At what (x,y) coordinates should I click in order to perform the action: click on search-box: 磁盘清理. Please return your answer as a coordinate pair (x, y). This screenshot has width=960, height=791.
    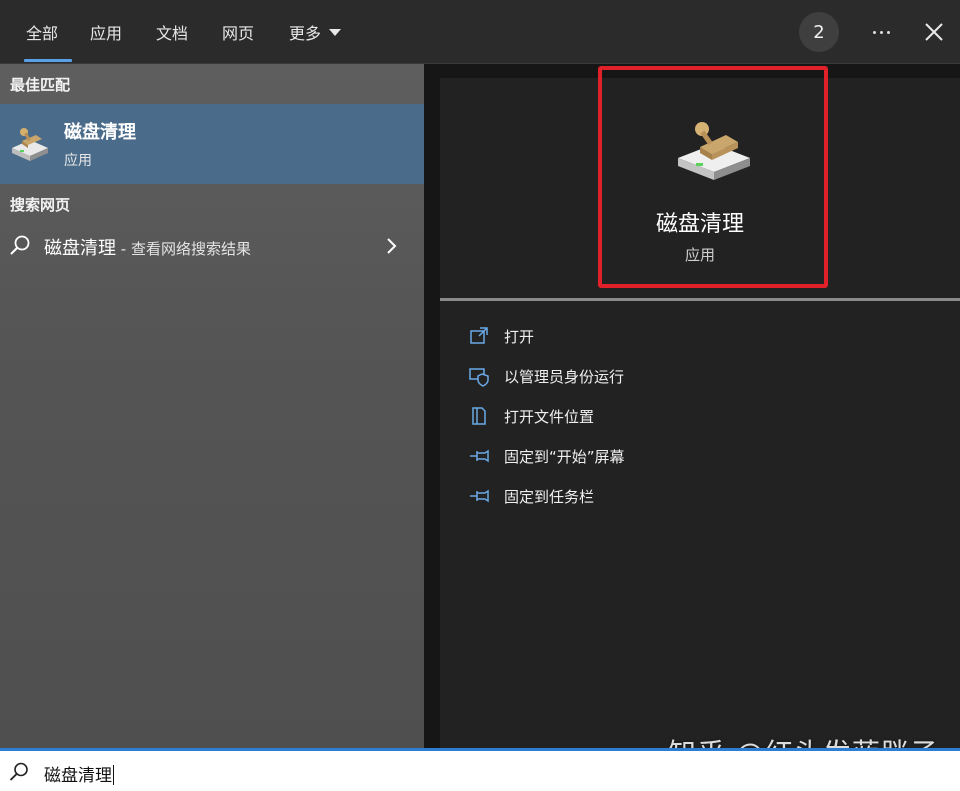
    Looking at the image, I should click on (480, 769).